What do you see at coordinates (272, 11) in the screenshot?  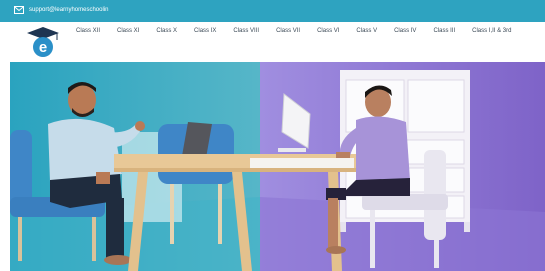 I see `top-contact-bar: support@learnyhomeschoolin` at bounding box center [272, 11].